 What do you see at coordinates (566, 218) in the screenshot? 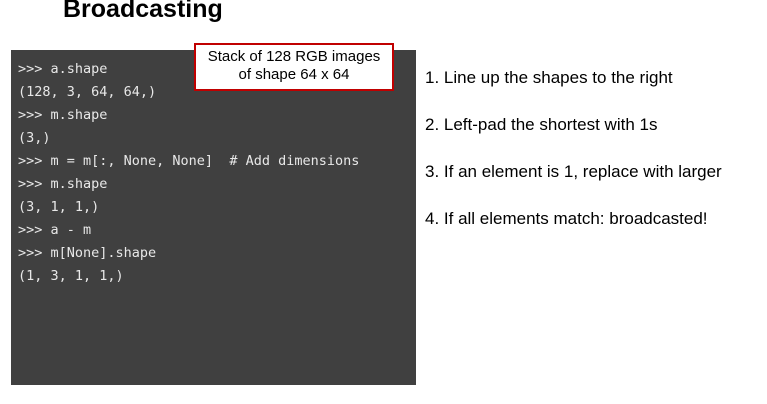
I see `step-item: 4. If all elements match: broadcasted!` at bounding box center [566, 218].